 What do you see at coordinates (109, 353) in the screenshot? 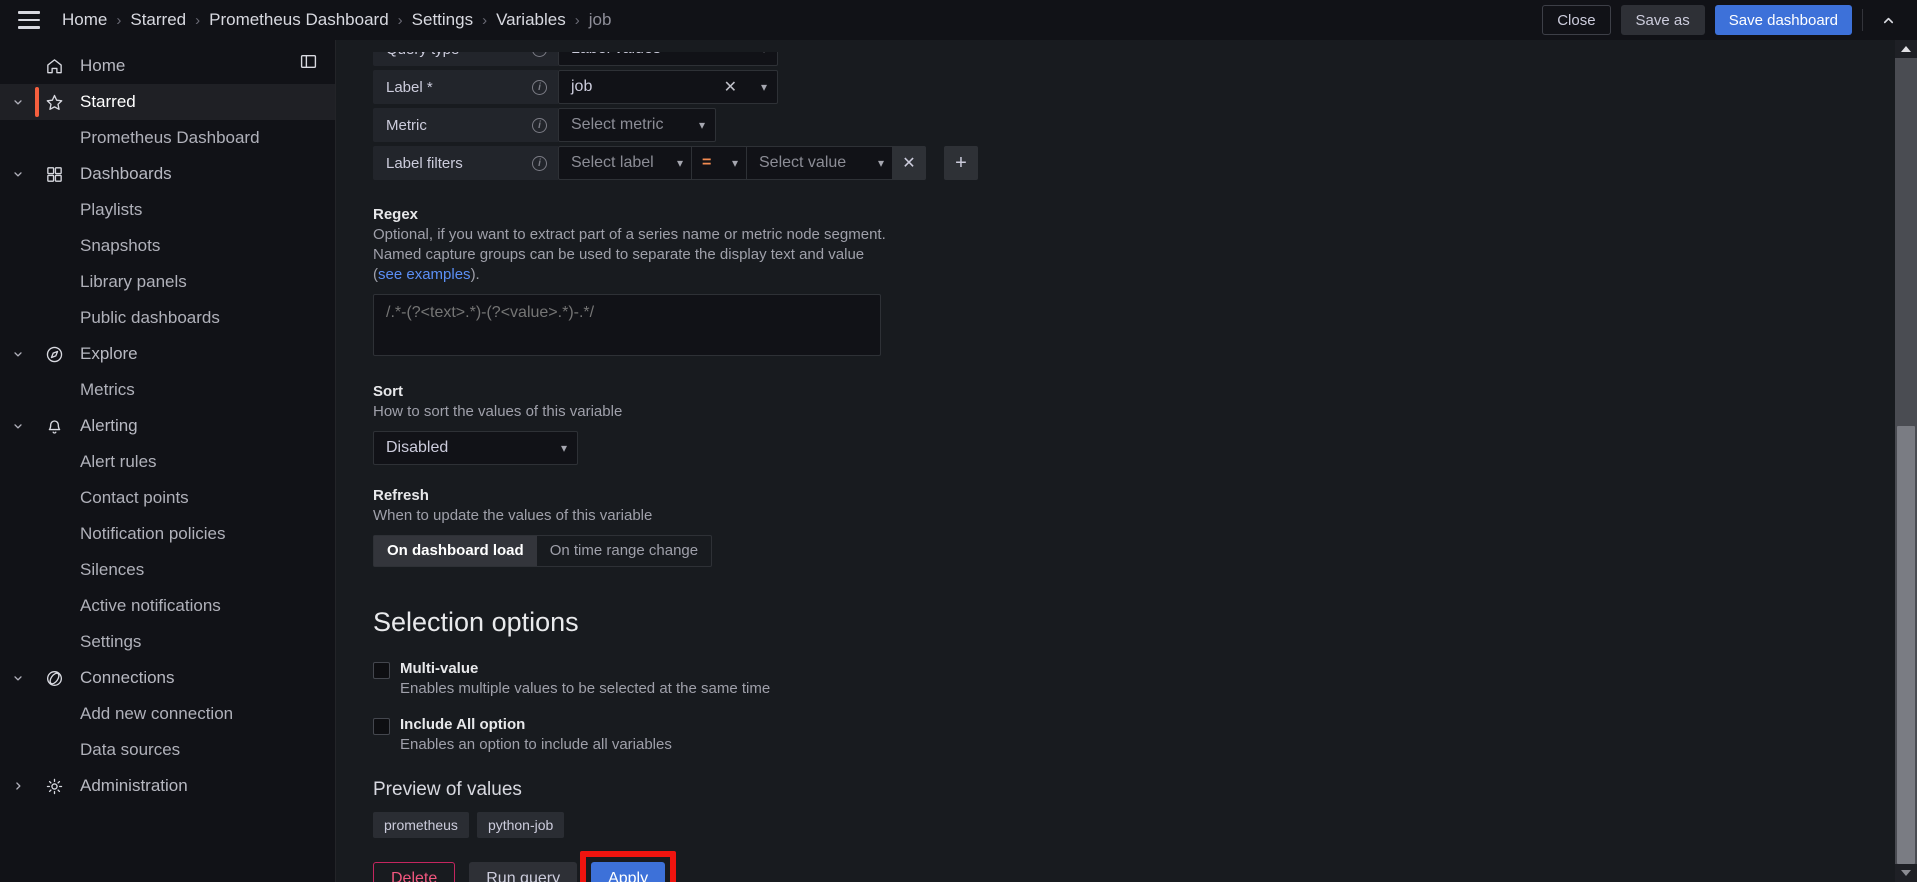
I see `sidebar-item-label: Explore` at bounding box center [109, 353].